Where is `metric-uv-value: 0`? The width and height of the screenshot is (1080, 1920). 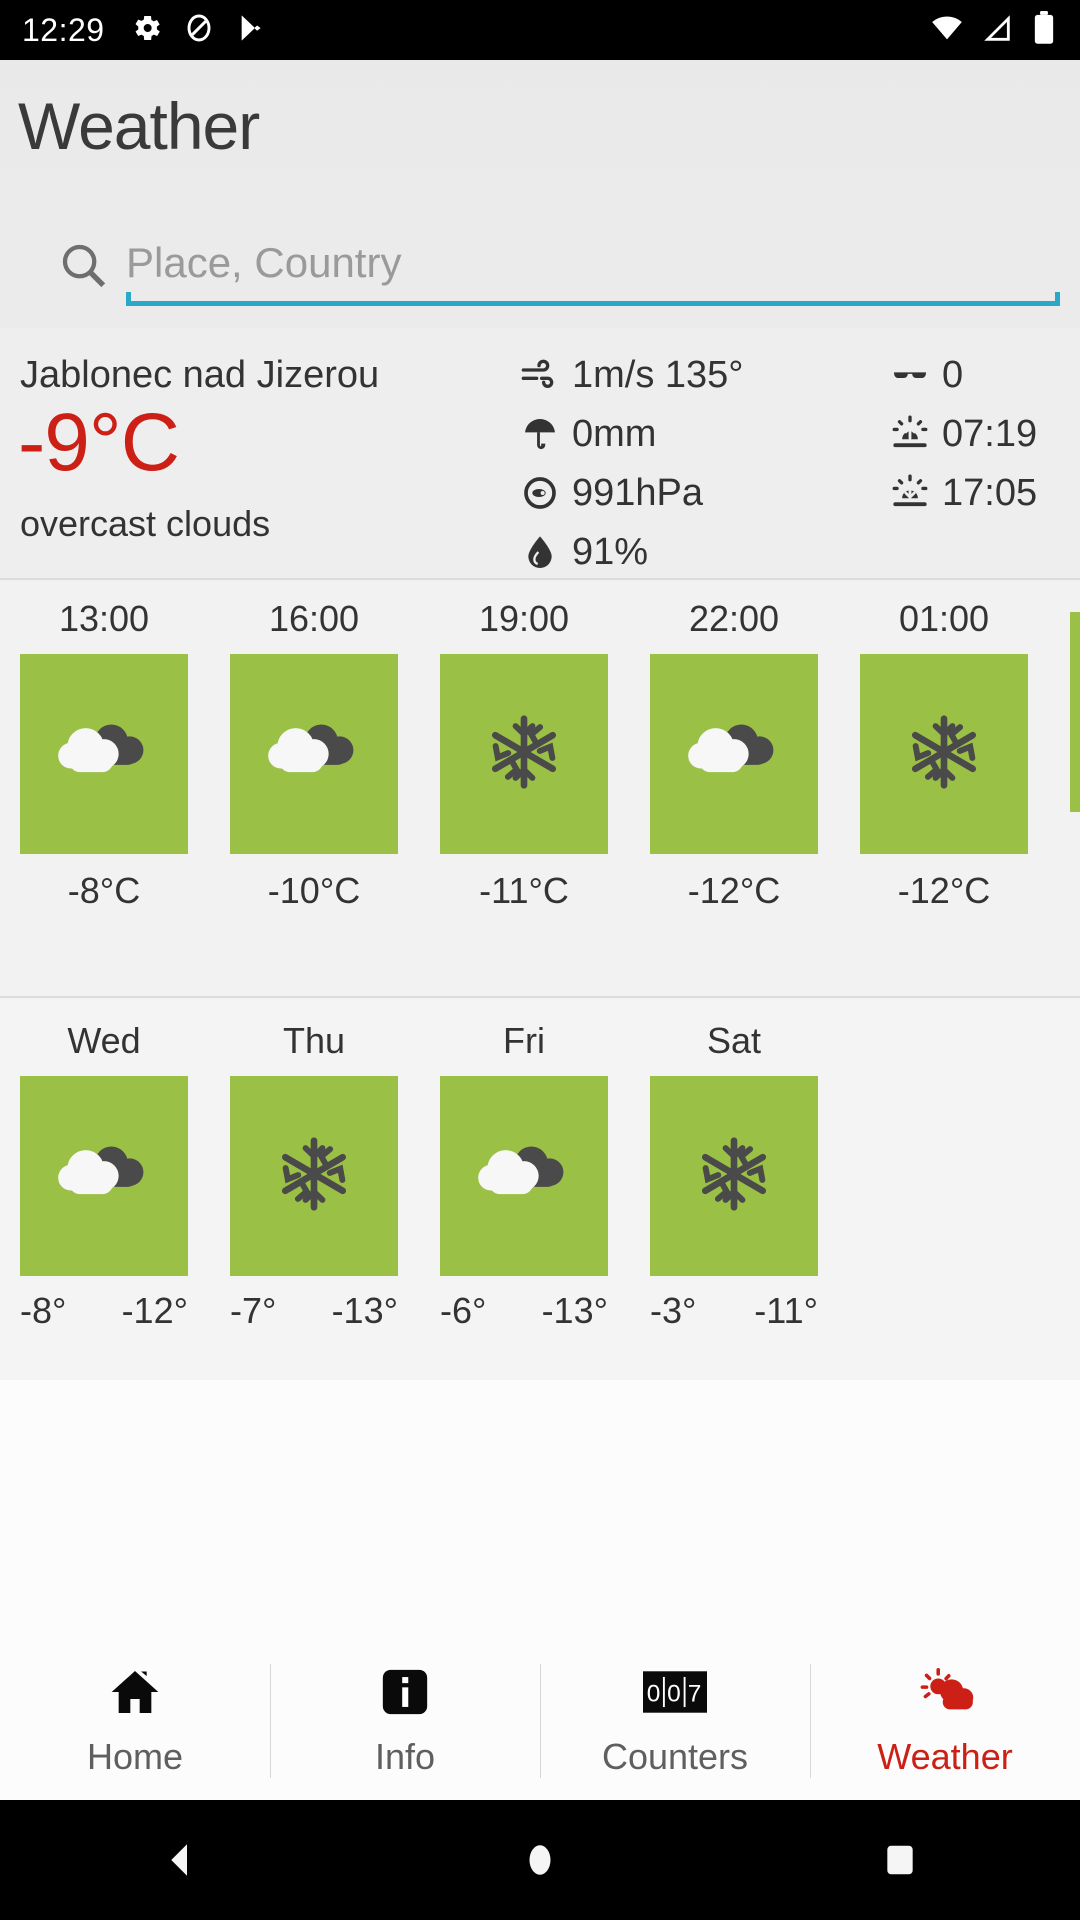 metric-uv-value: 0 is located at coordinates (953, 374).